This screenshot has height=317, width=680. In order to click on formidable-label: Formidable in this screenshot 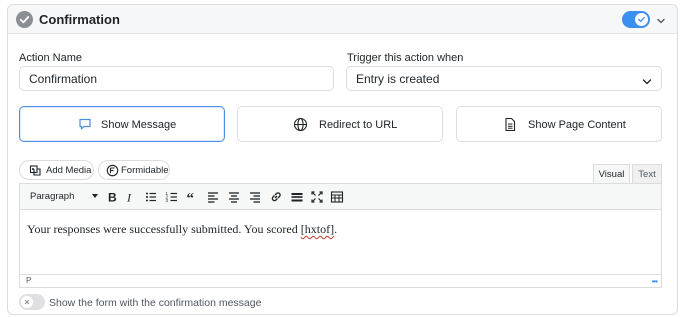, I will do `click(145, 170)`.